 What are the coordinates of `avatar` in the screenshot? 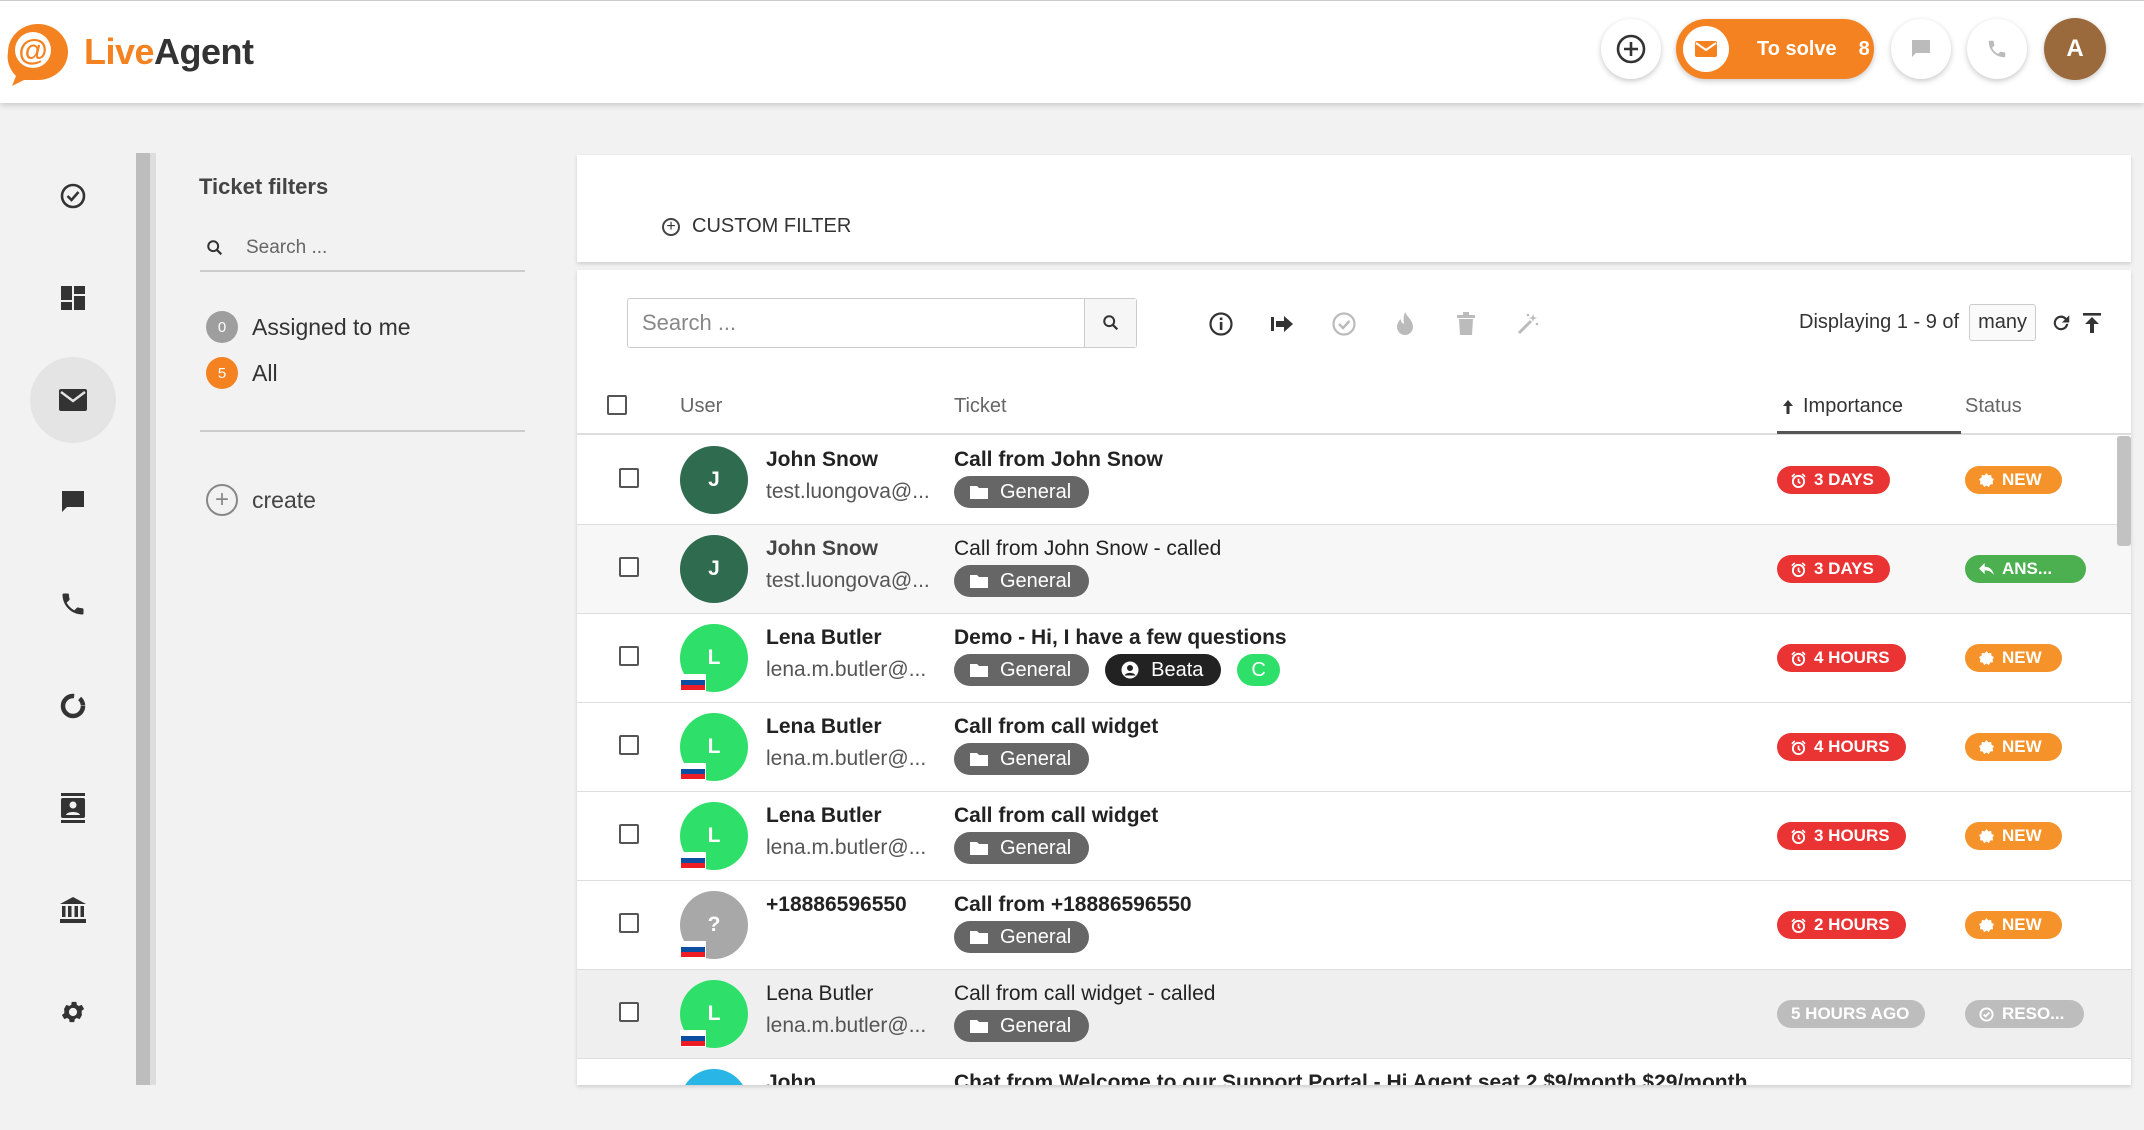 It's located at (714, 1077).